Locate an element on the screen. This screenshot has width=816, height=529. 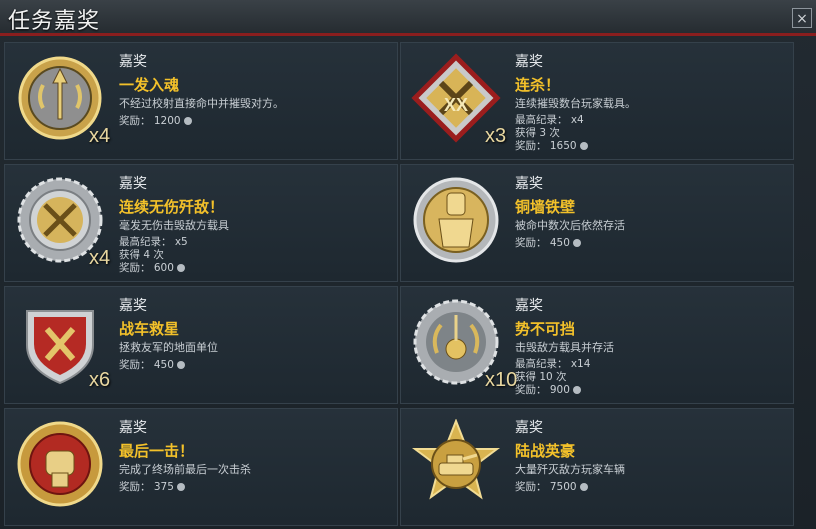
award-card: 嘉奖最后一击！ 完成了终场前最后一次击杀 奖励： 375 is located at coordinates (201, 467).